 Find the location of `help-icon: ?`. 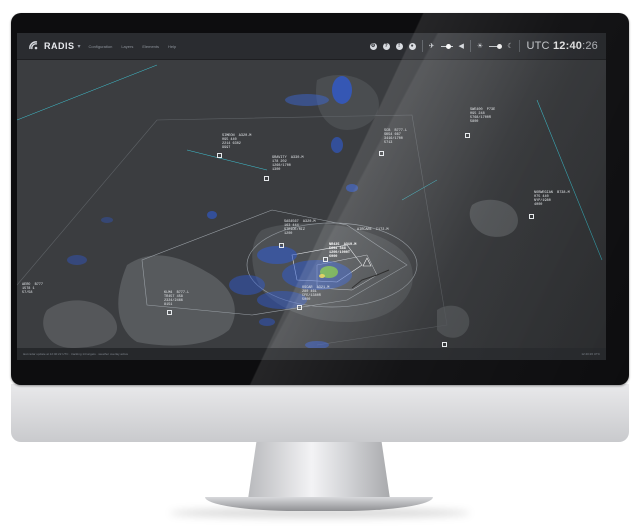

help-icon: ? is located at coordinates (386, 46).